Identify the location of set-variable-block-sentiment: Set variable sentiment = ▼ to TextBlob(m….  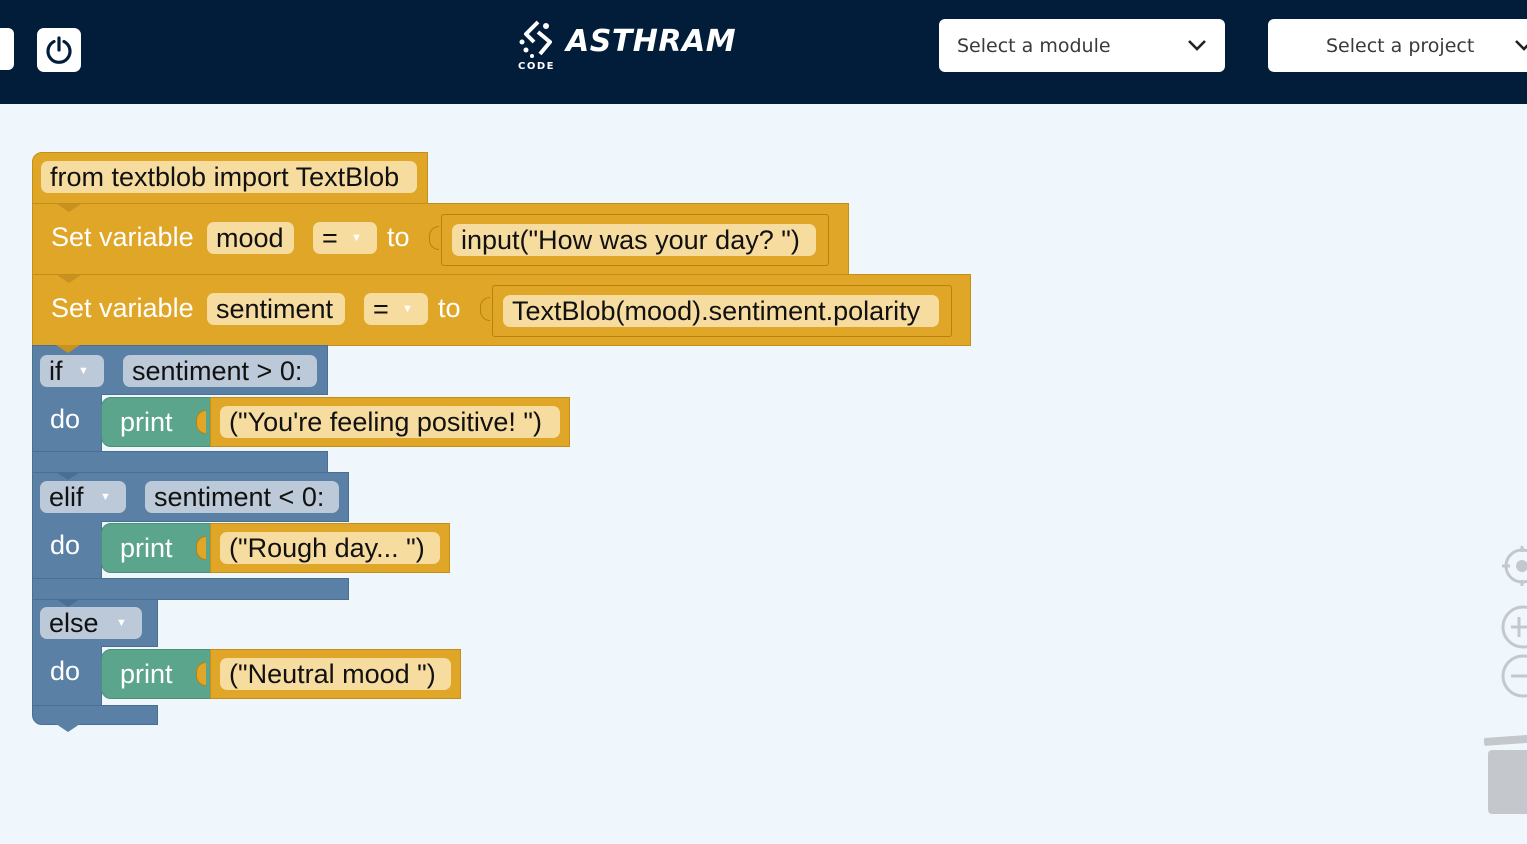
(501, 310).